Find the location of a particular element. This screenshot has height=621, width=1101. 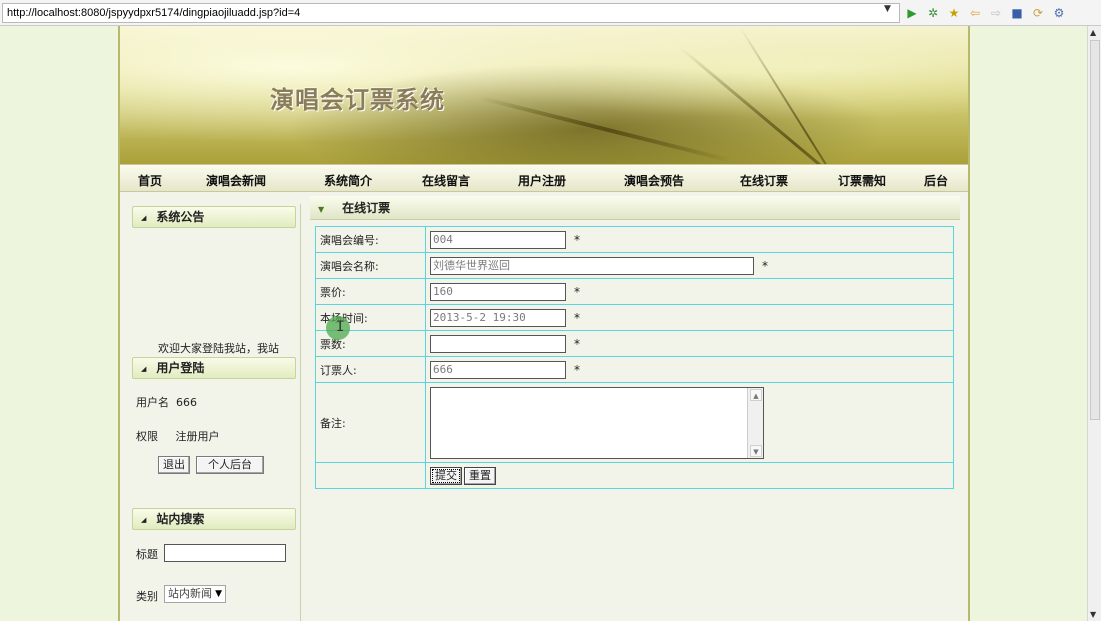

sidebar-divider is located at coordinates (300, 412).